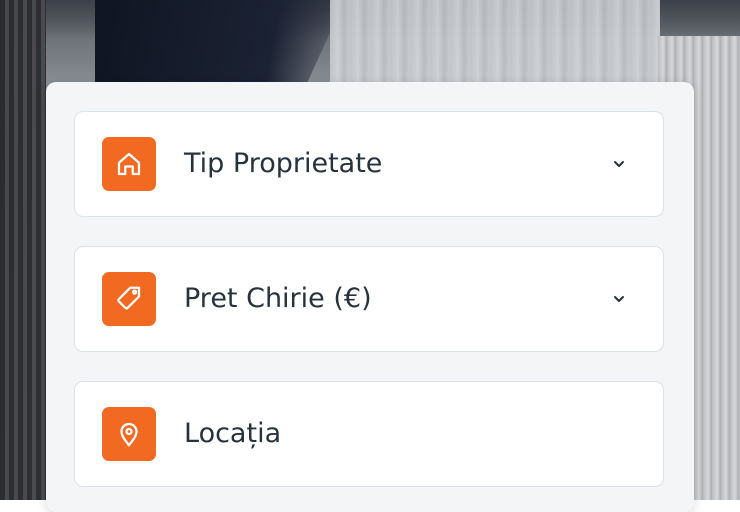 The height and width of the screenshot is (512, 740). I want to click on rent-price-label: Pret Chirie (€), so click(278, 298).